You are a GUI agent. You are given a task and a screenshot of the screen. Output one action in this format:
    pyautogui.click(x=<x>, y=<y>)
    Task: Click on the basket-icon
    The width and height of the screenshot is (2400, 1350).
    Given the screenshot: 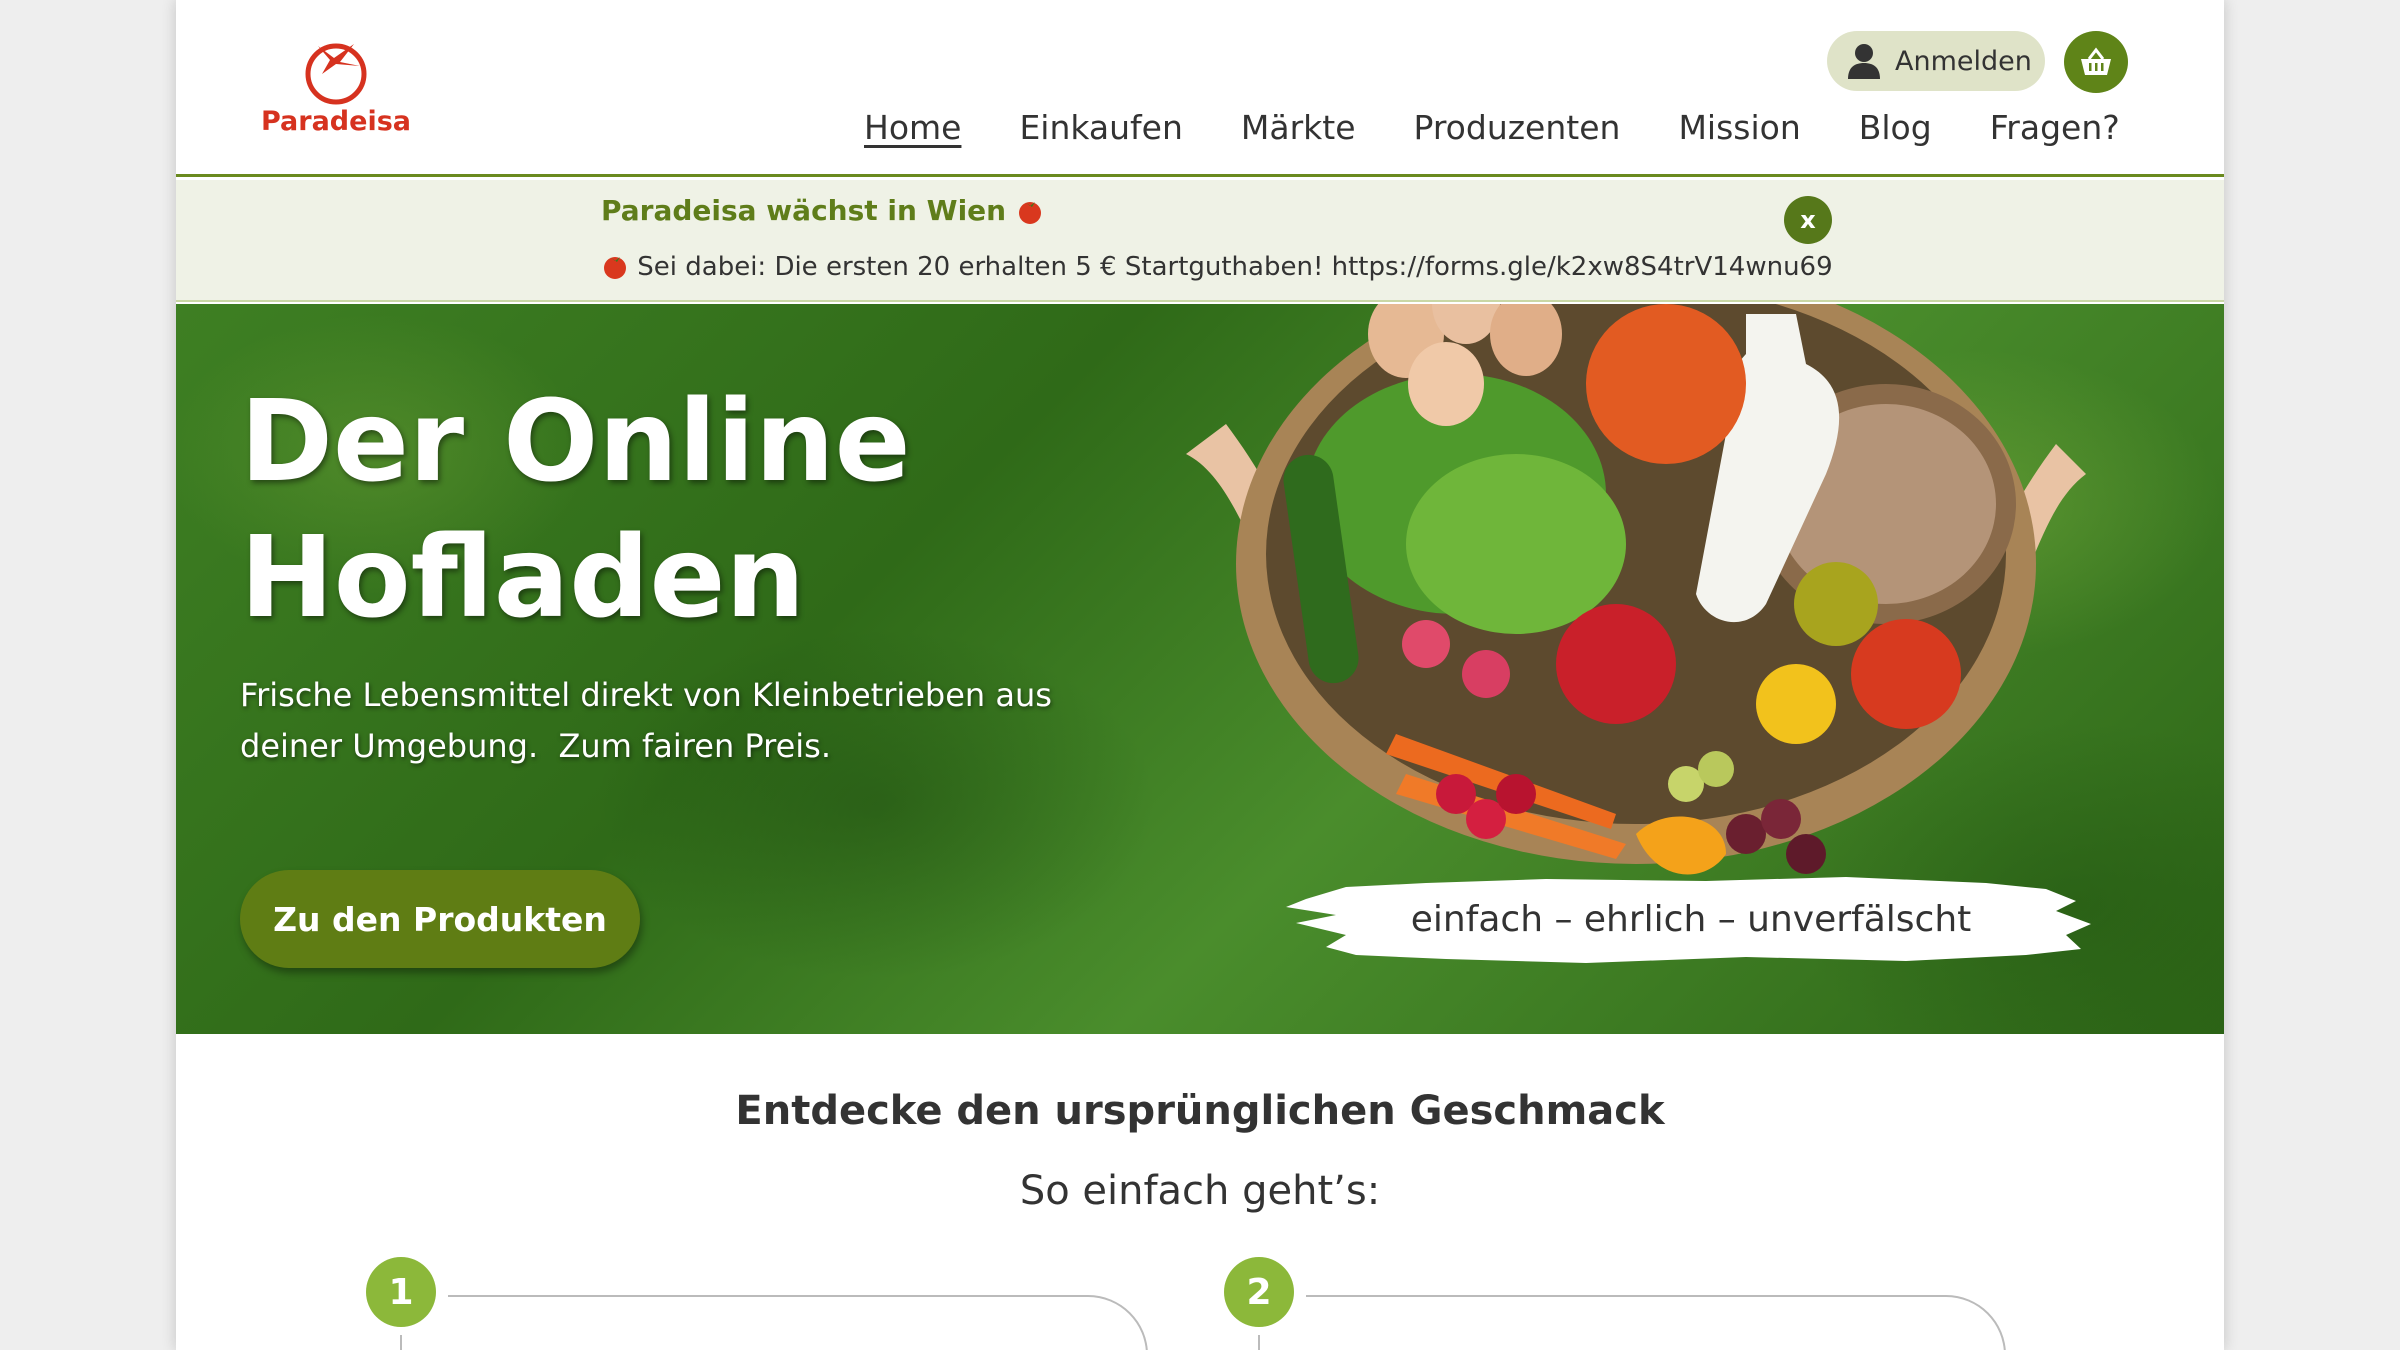 What is the action you would take?
    pyautogui.click(x=2096, y=61)
    